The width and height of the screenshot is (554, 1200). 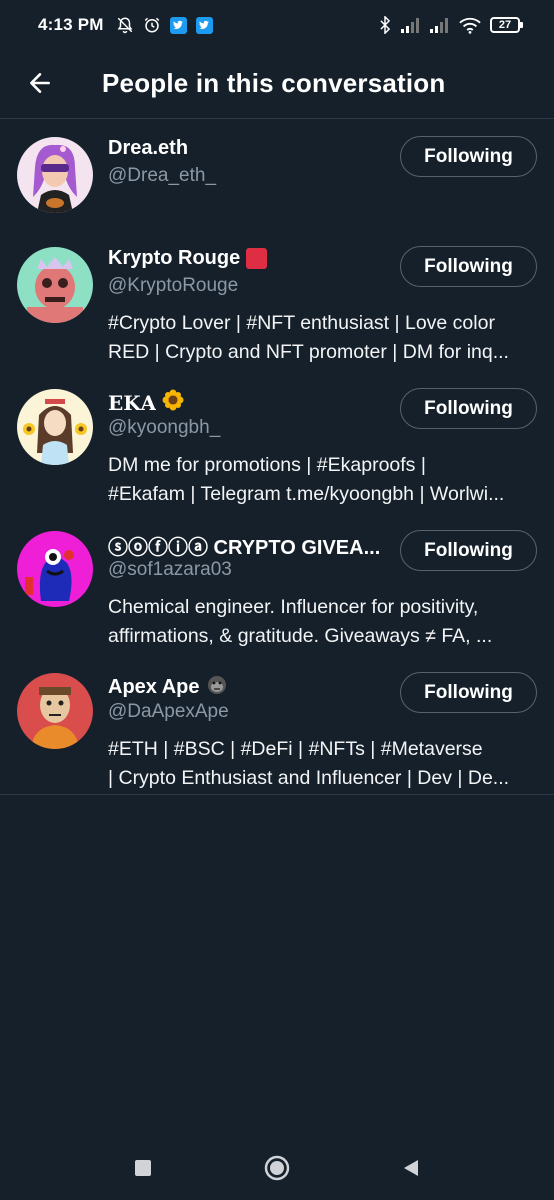 I want to click on display-name: Krypto Rouge, so click(x=174, y=258).